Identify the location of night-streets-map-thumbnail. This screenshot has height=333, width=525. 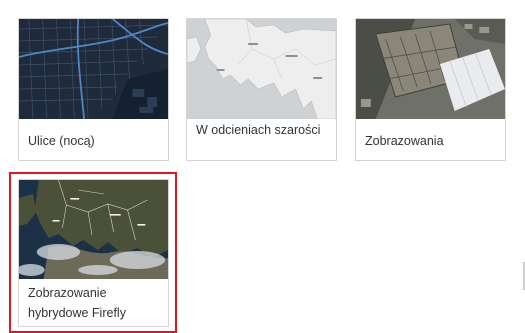
(93, 69).